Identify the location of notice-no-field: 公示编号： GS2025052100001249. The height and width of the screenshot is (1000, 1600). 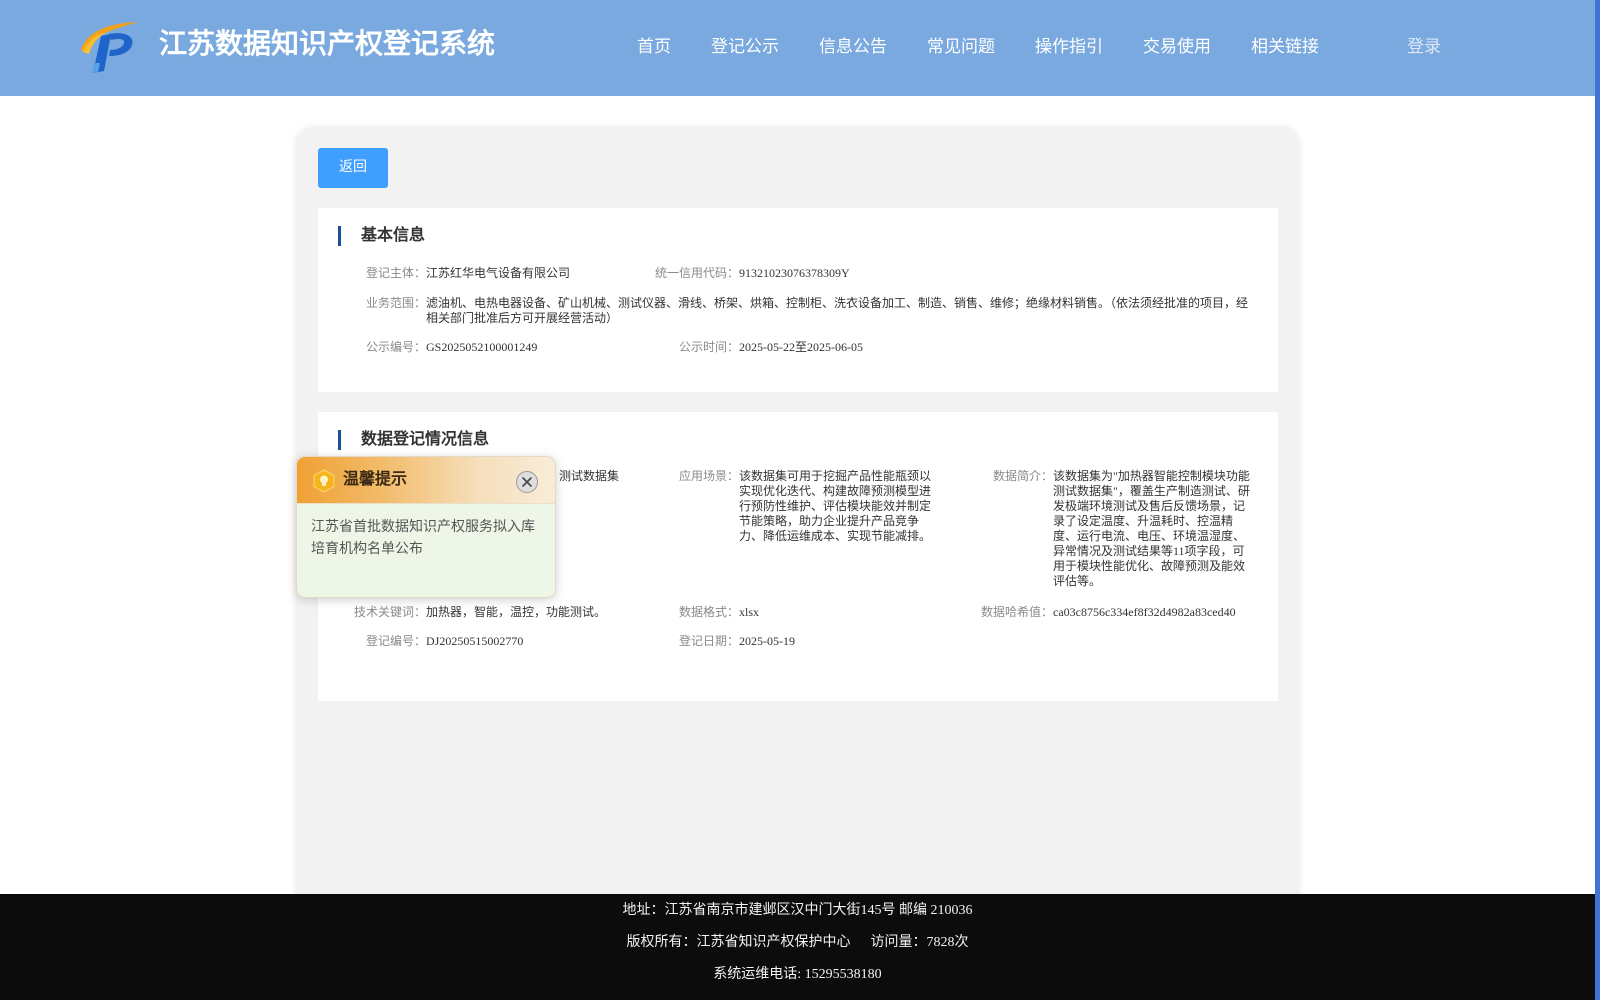
(492, 347).